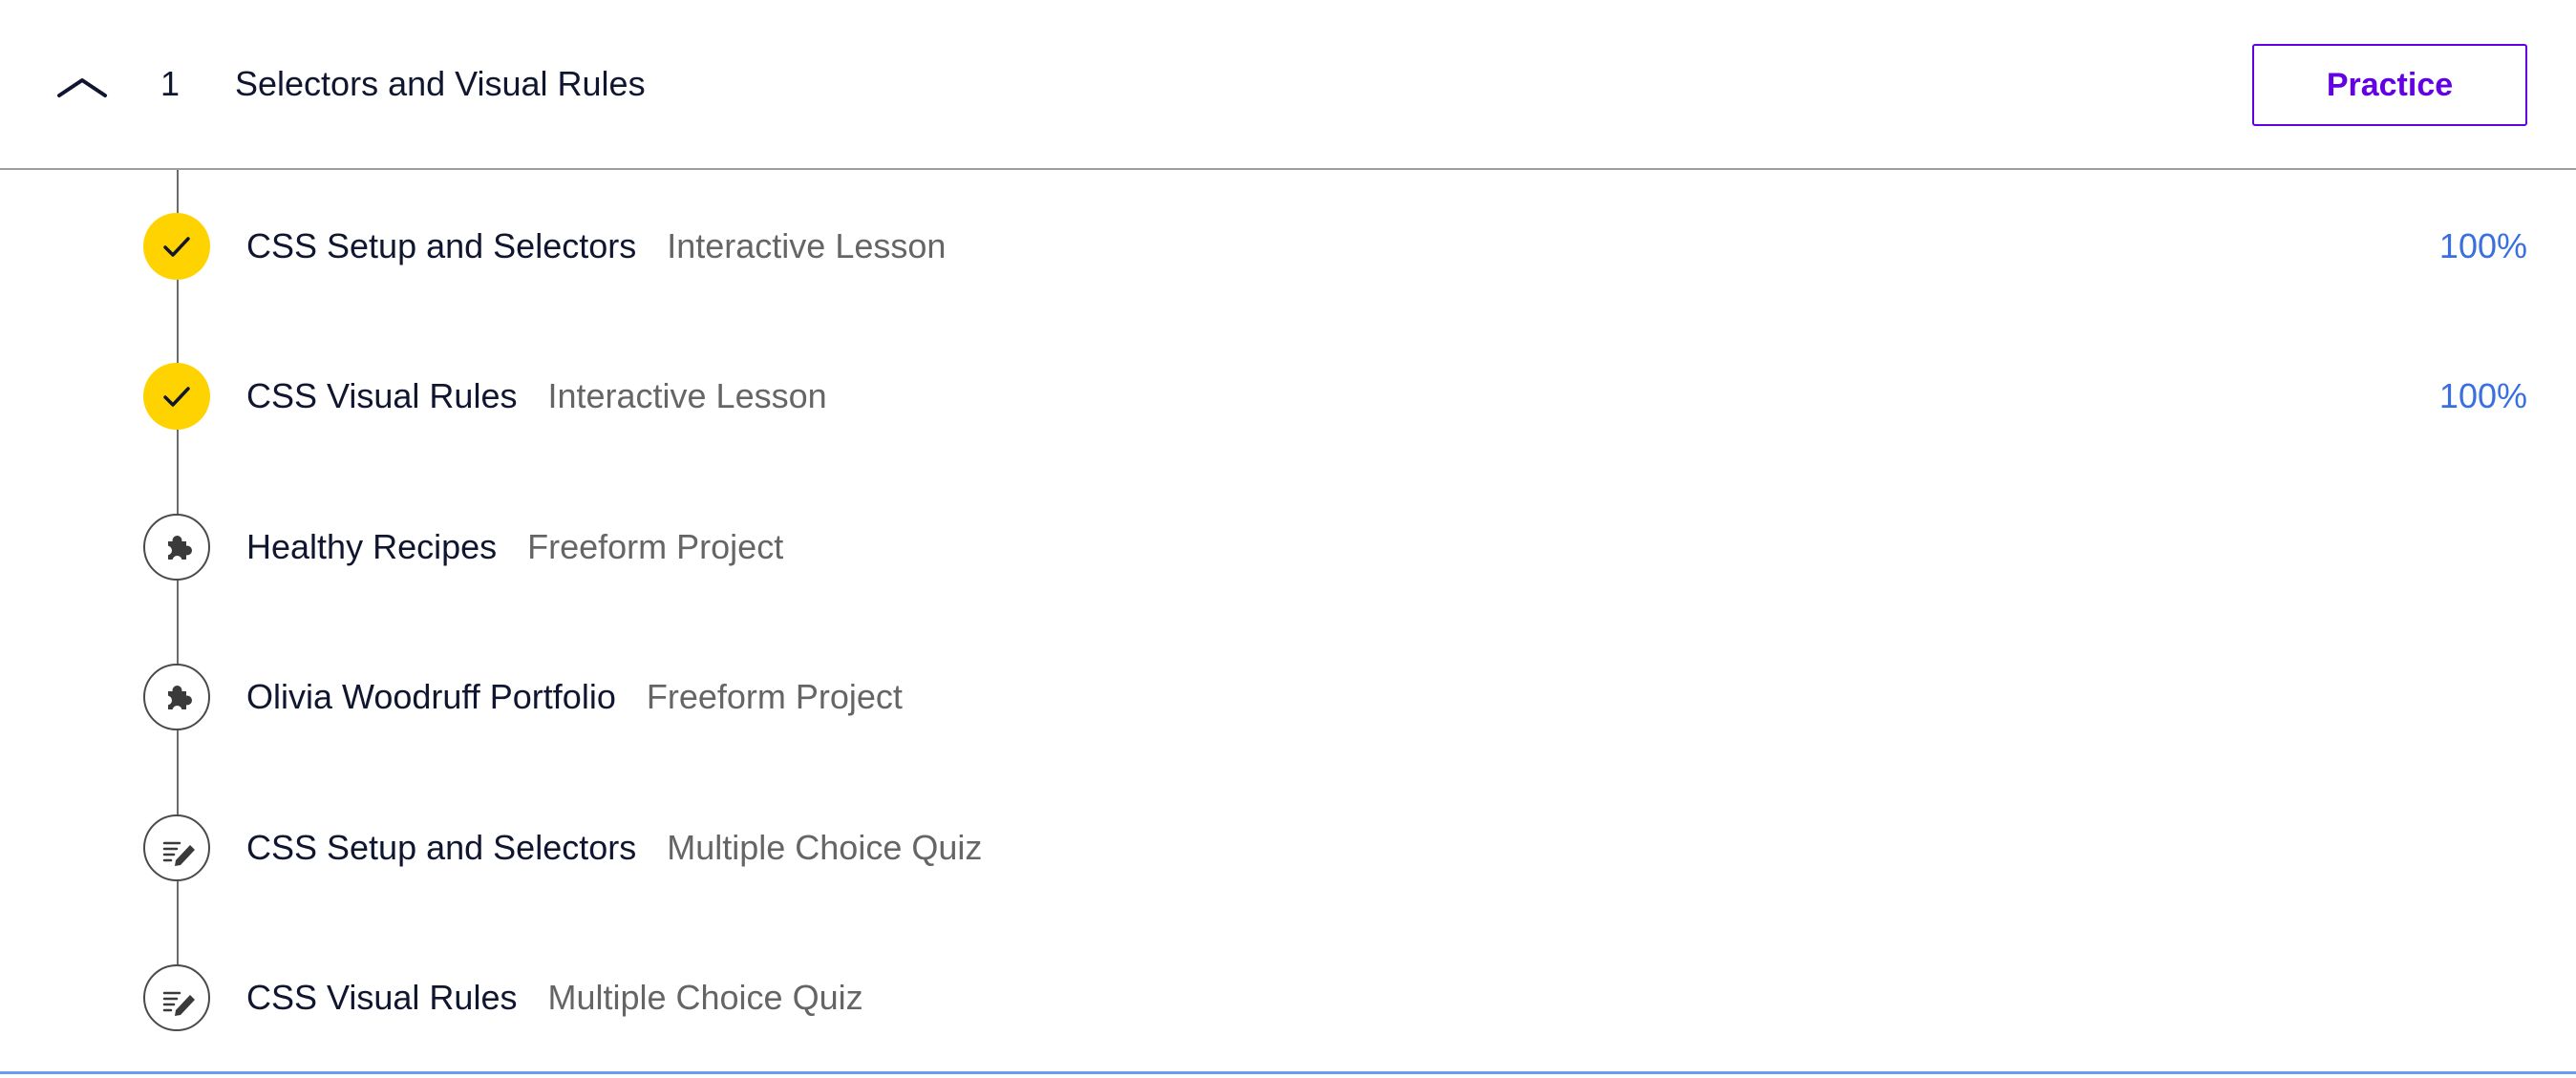 Image resolution: width=2576 pixels, height=1078 pixels. What do you see at coordinates (170, 84) in the screenshot?
I see `module-number: 1` at bounding box center [170, 84].